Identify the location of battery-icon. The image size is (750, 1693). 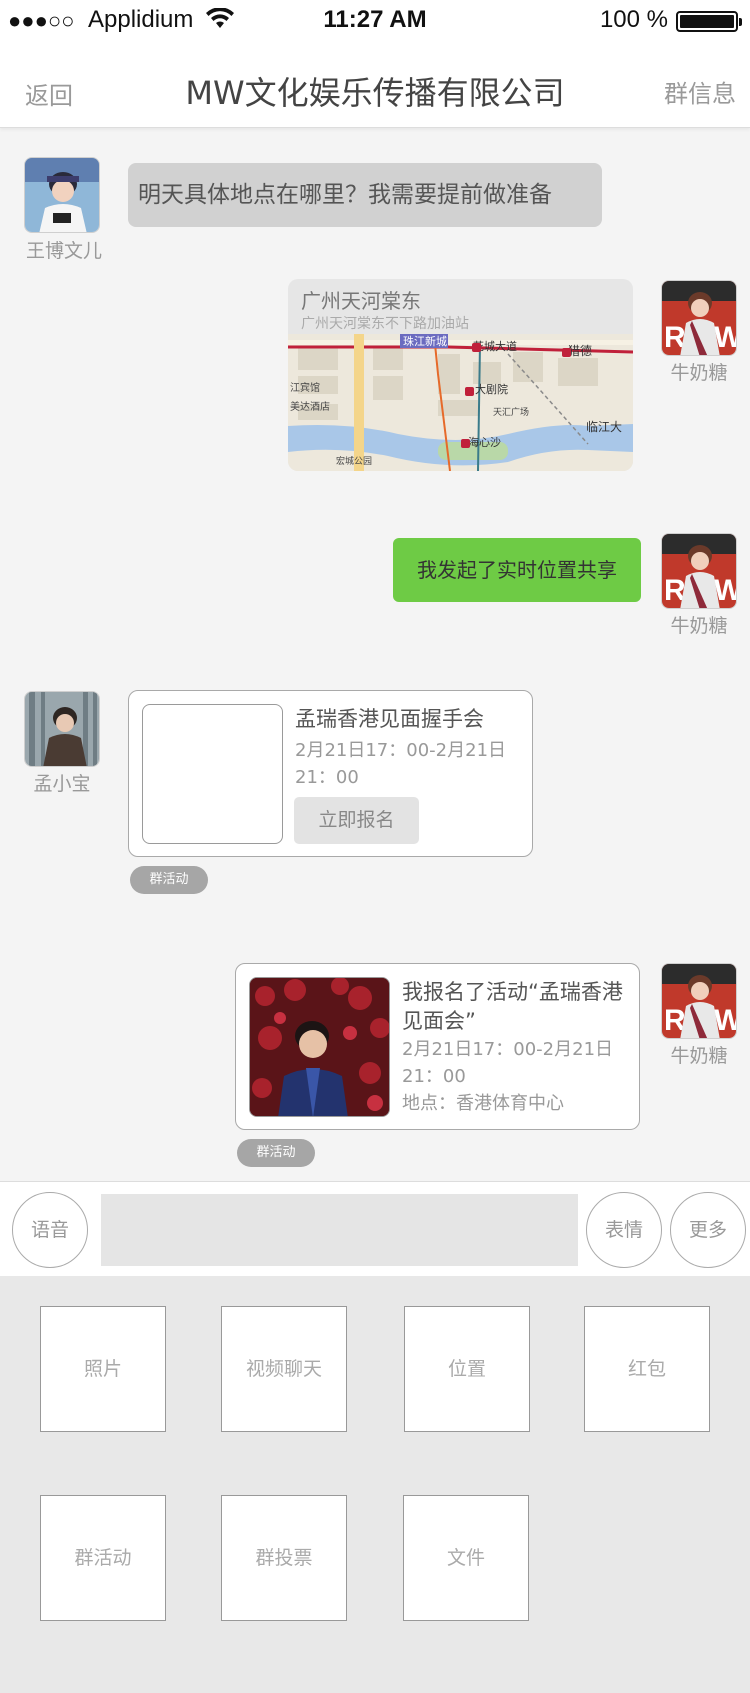
(709, 21).